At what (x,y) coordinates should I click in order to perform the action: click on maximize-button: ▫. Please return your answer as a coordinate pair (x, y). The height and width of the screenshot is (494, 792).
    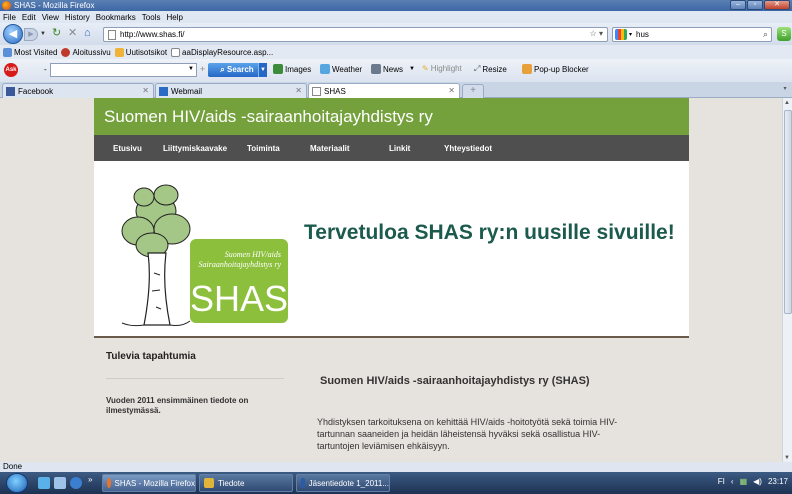
    Looking at the image, I should click on (755, 5).